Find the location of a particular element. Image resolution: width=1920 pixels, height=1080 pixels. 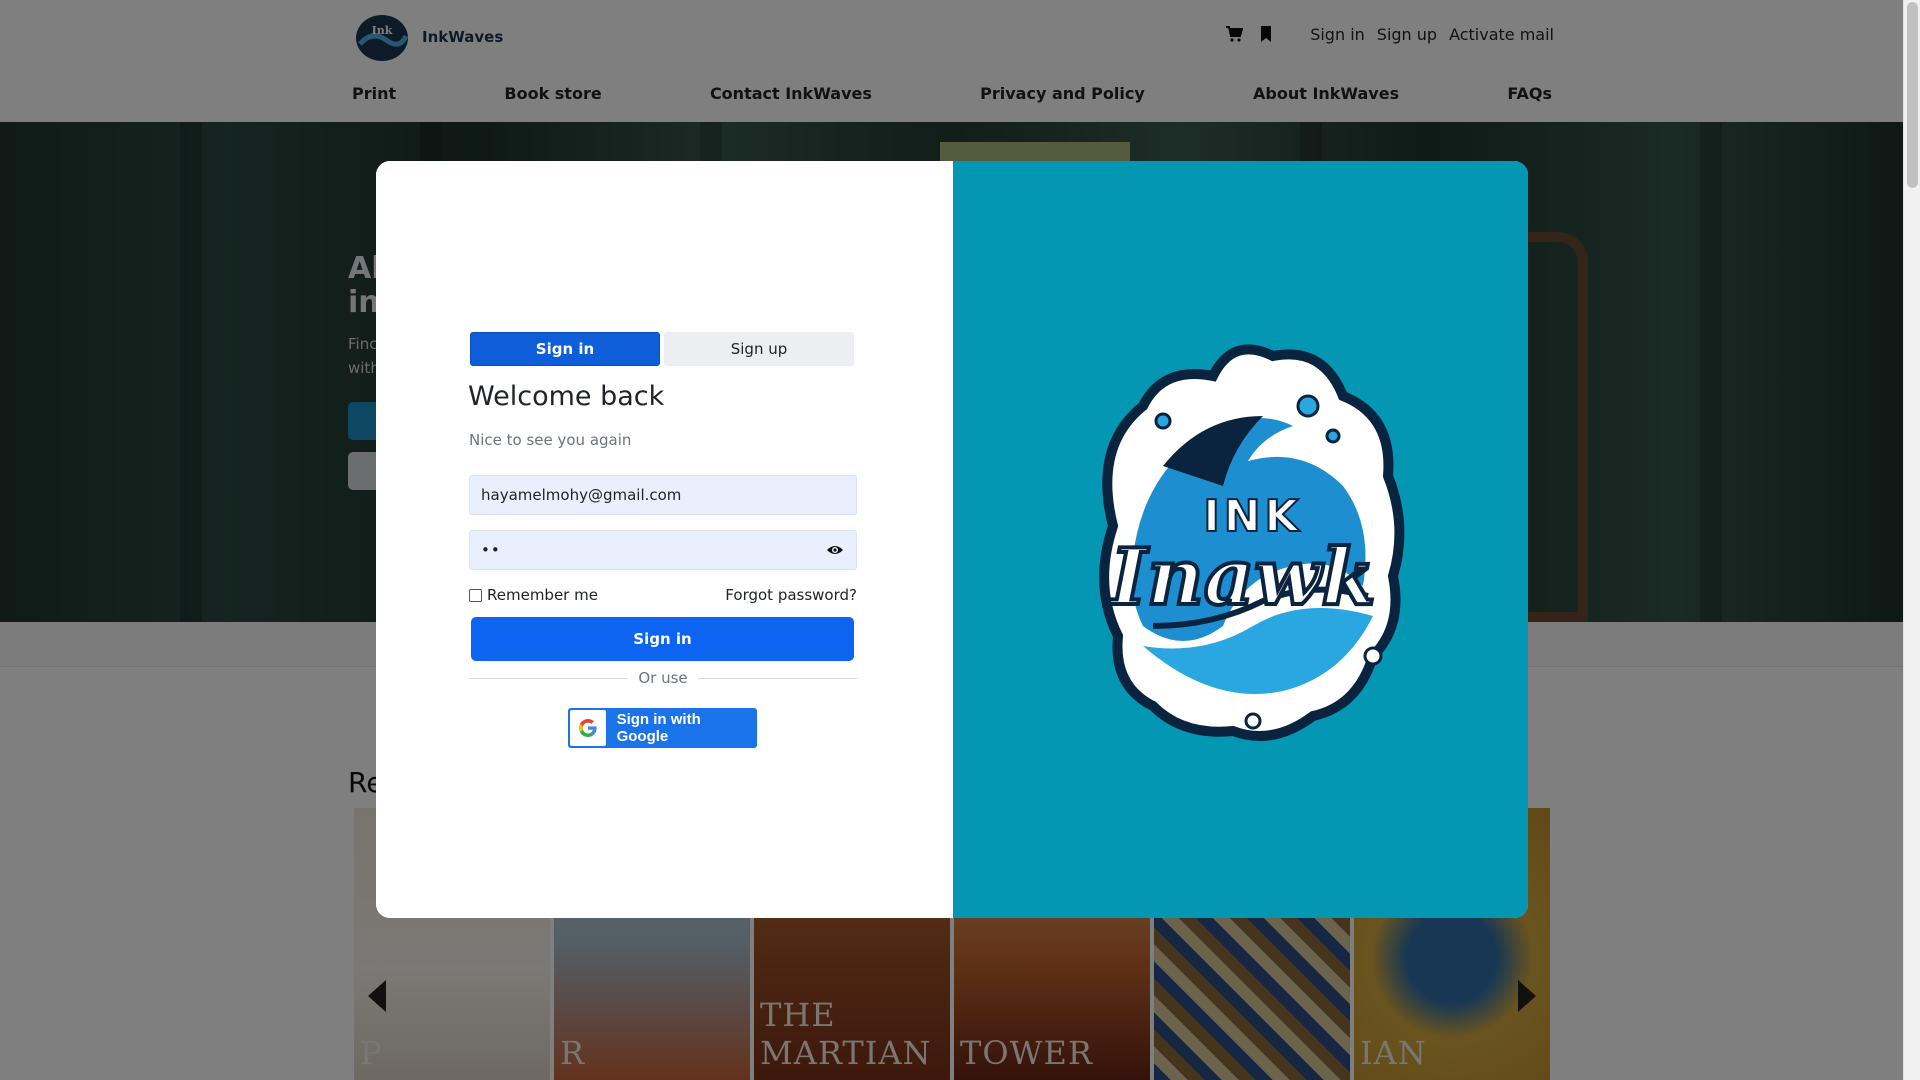

email-input is located at coordinates (663, 495).